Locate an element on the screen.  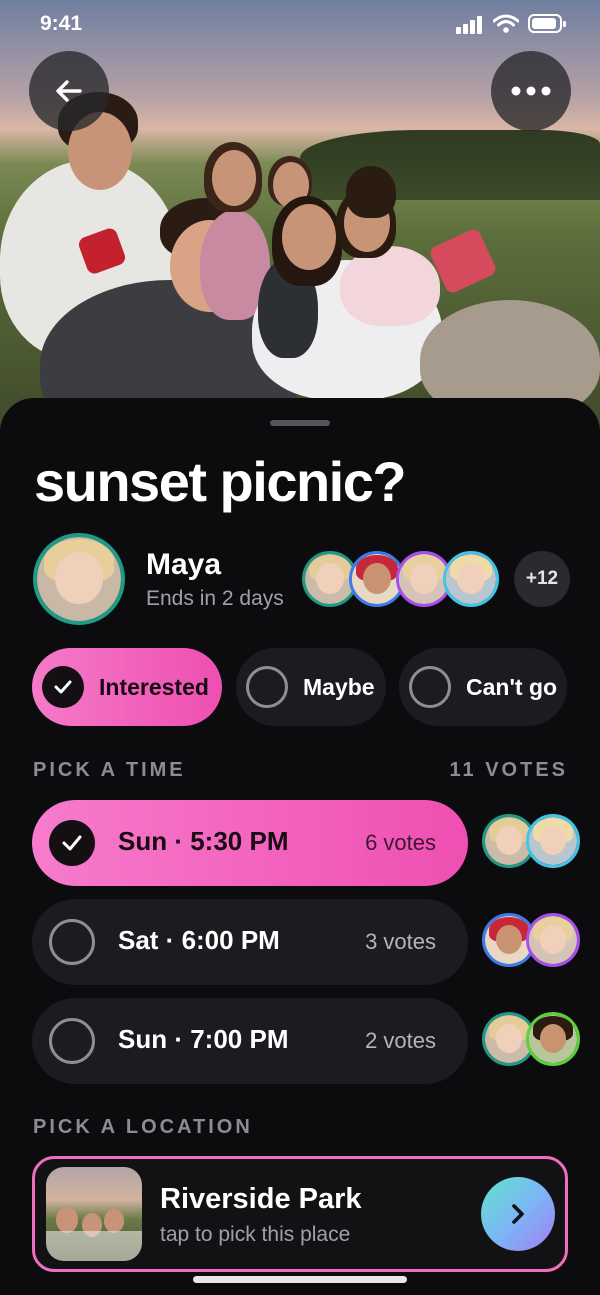
wifi-icon is located at coordinates (506, 23).